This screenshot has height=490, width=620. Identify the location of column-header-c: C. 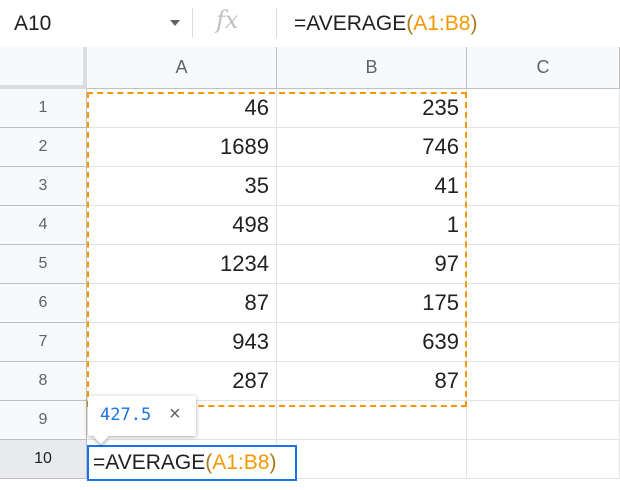
(543, 68).